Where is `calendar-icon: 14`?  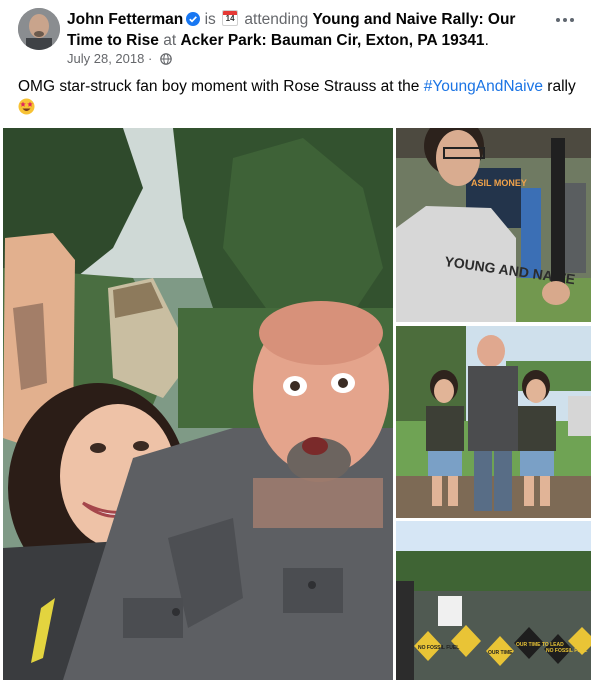 calendar-icon: 14 is located at coordinates (230, 18).